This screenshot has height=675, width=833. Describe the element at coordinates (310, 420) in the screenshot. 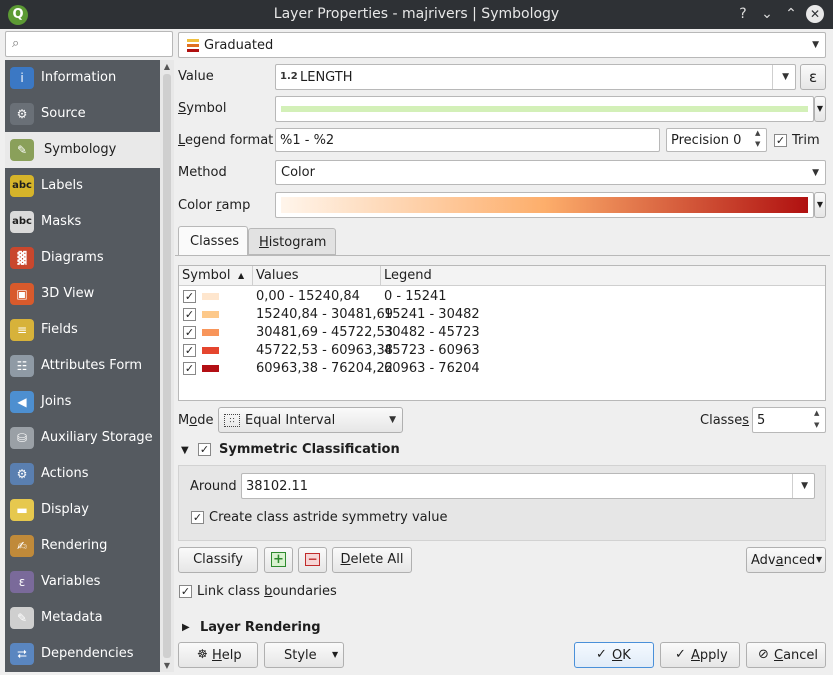

I see `mode-select: ∷ Equal Interval ▼` at that location.